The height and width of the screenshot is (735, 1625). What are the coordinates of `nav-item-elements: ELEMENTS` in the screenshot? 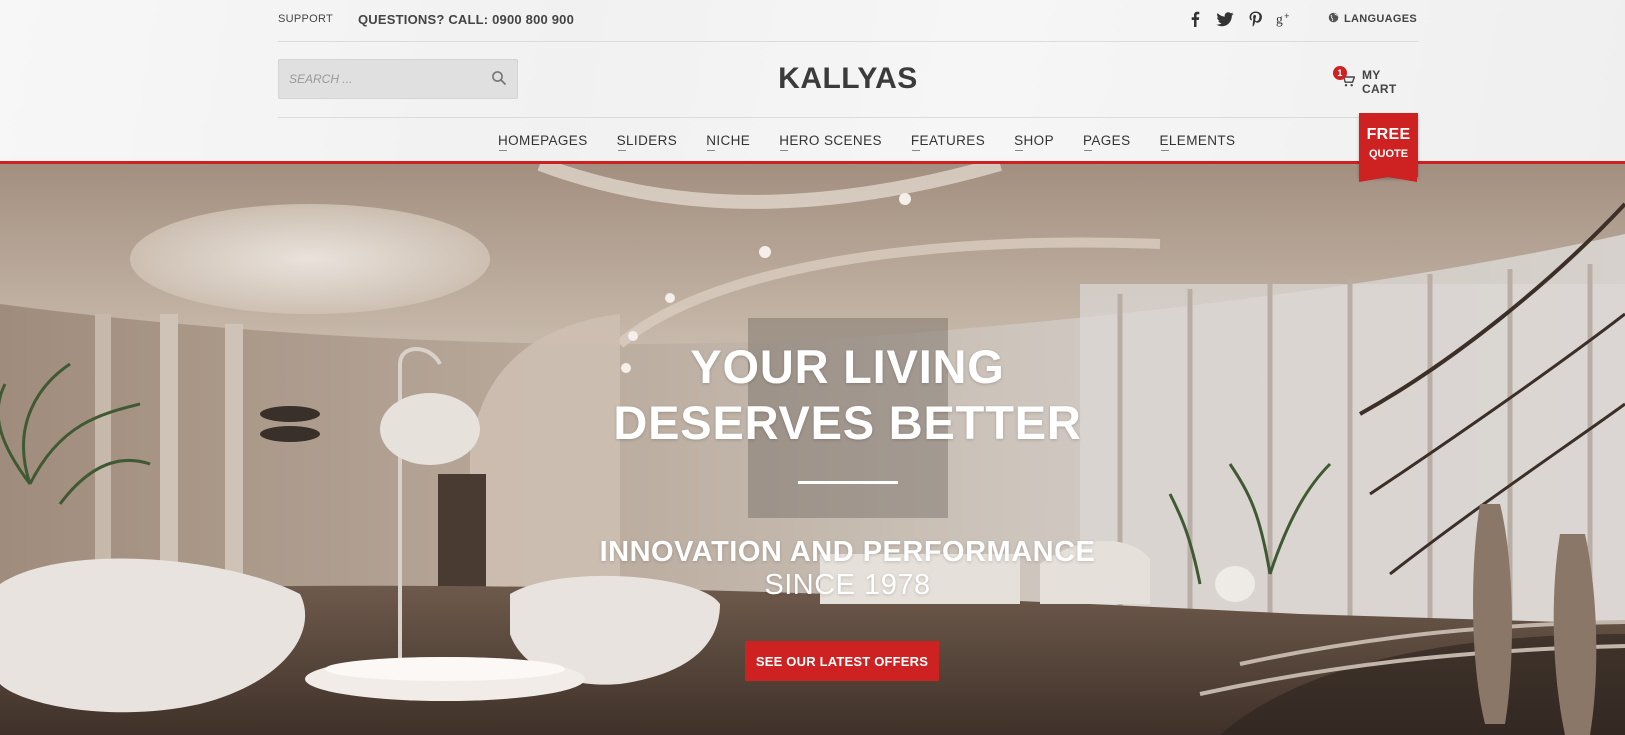 It's located at (1198, 142).